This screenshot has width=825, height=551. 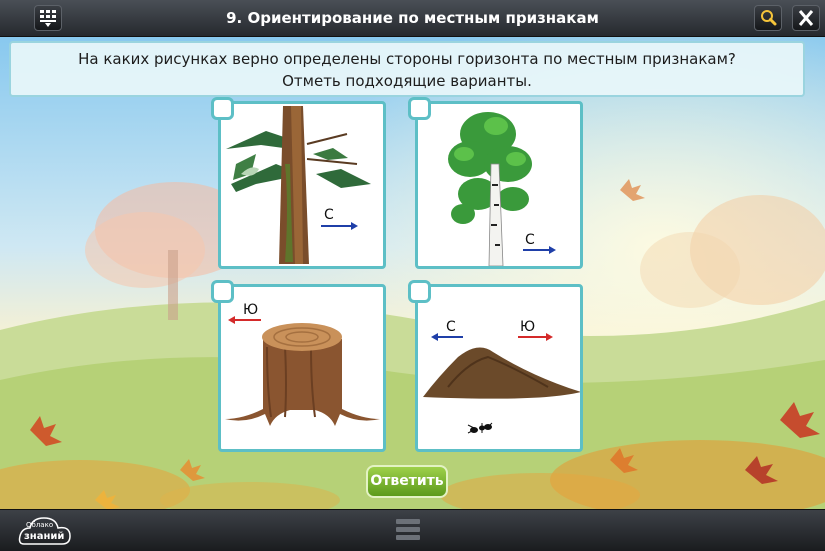 I want to click on hamburger-menu-icon, so click(x=408, y=530).